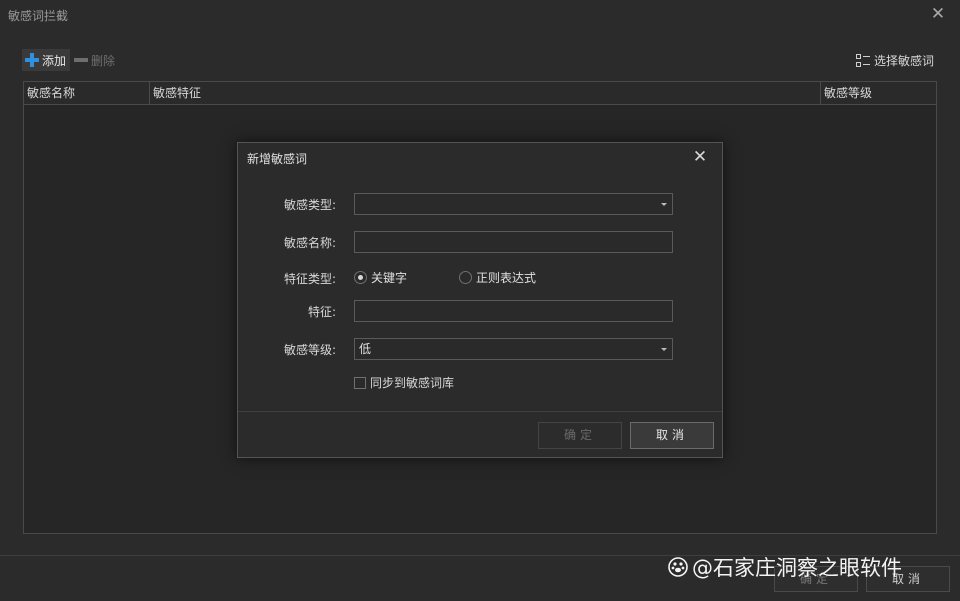 This screenshot has height=601, width=960. What do you see at coordinates (360, 277) in the screenshot?
I see `radio-checked-icon` at bounding box center [360, 277].